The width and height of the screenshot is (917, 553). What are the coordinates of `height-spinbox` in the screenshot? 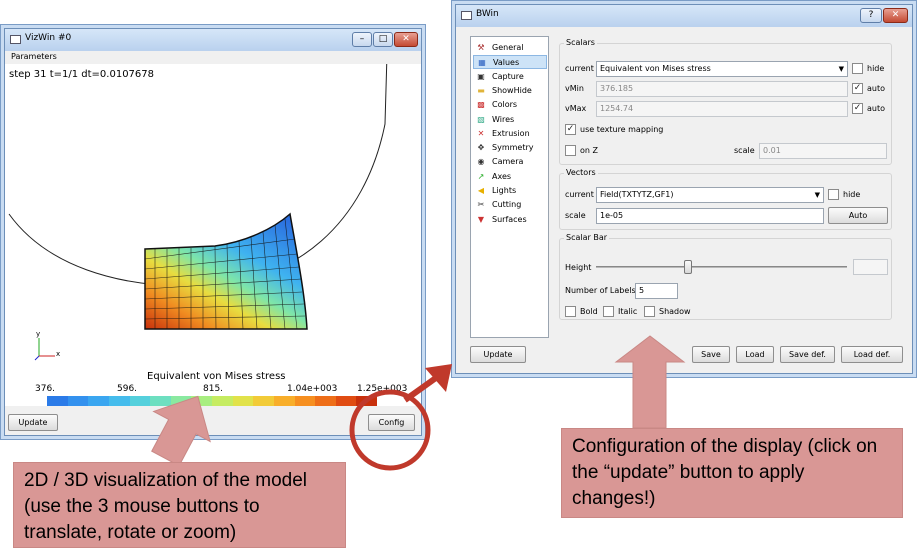 It's located at (870, 267).